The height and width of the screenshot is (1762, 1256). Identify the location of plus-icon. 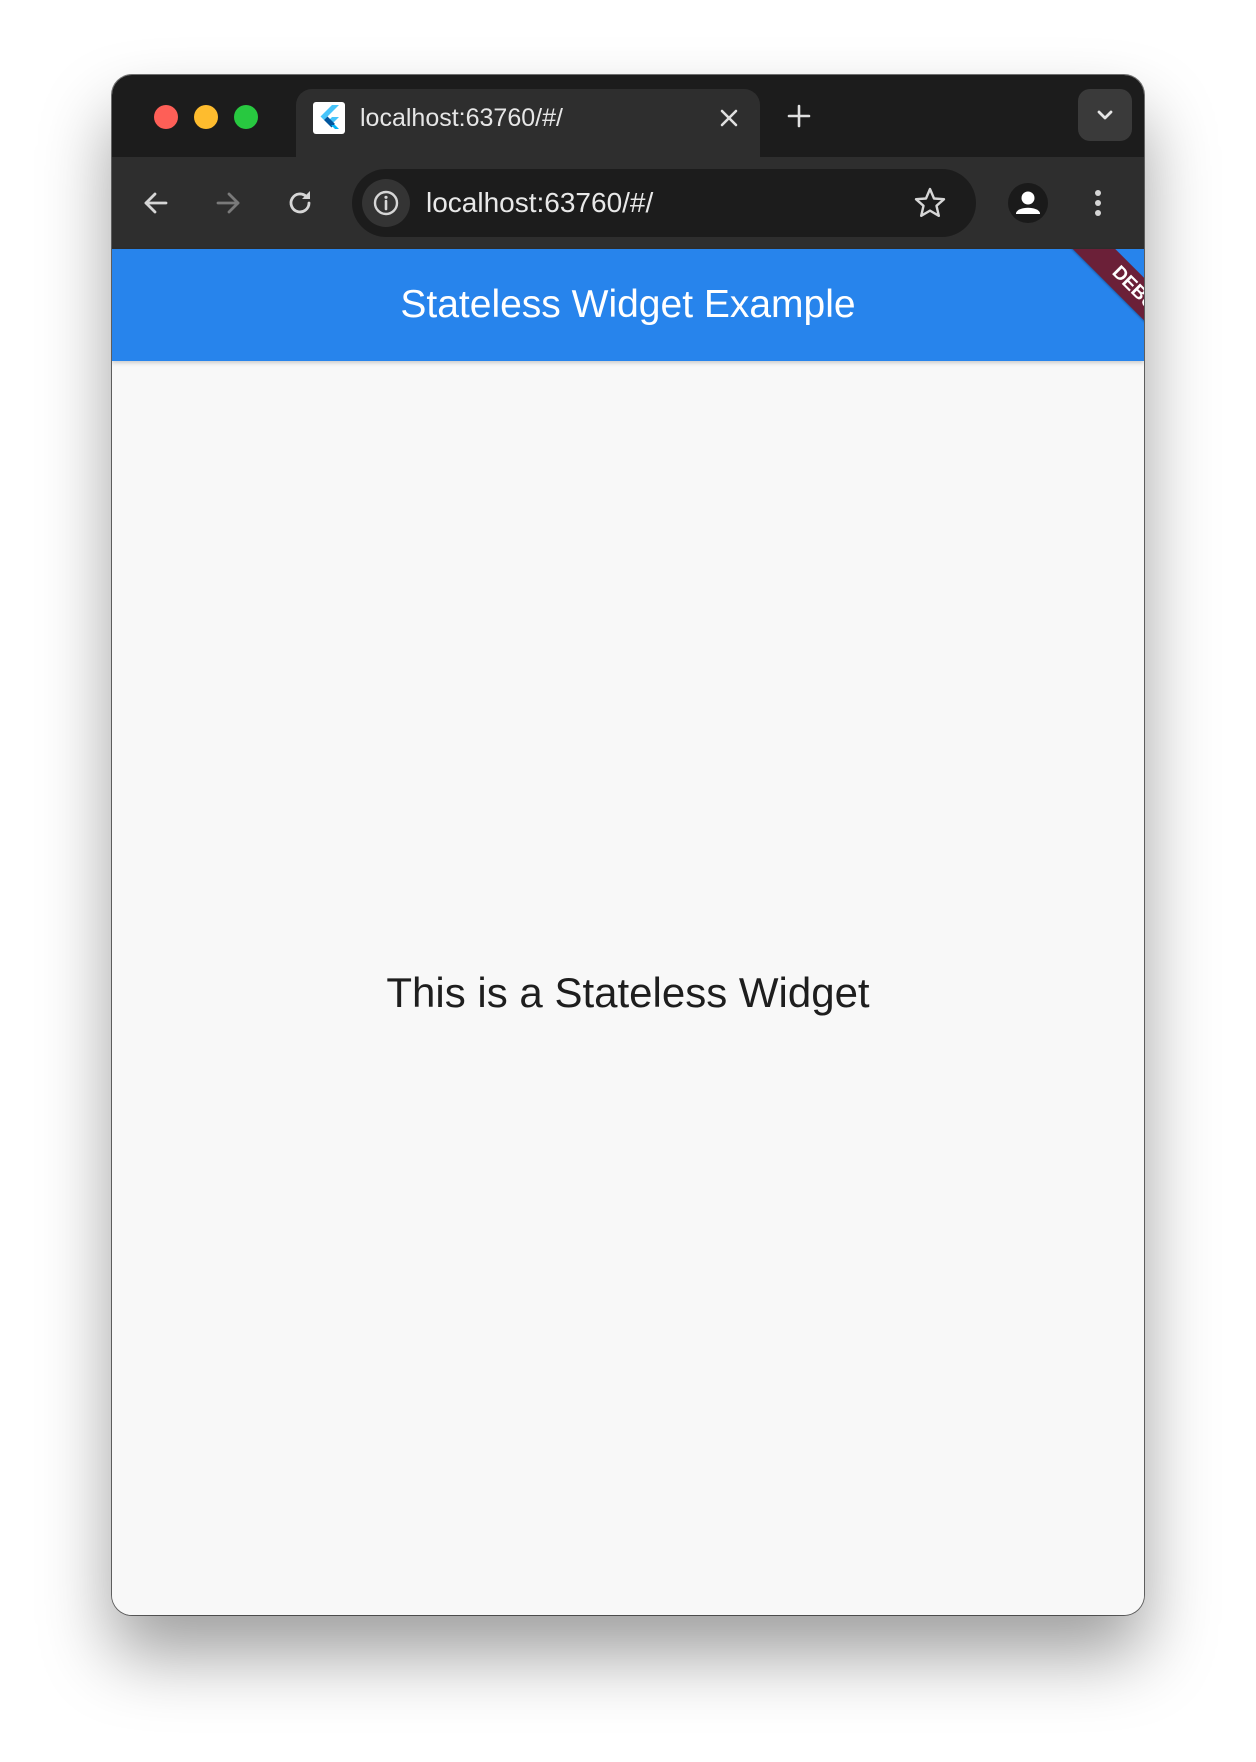
(799, 116).